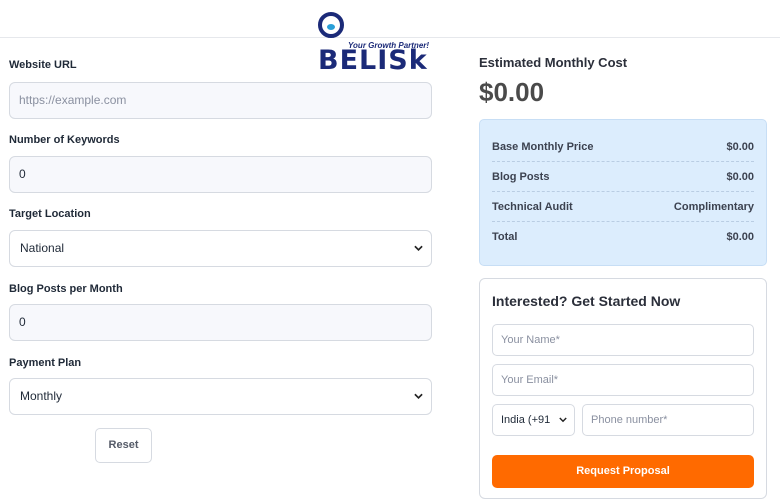  I want to click on email-placeholder: Your Email*, so click(530, 380).